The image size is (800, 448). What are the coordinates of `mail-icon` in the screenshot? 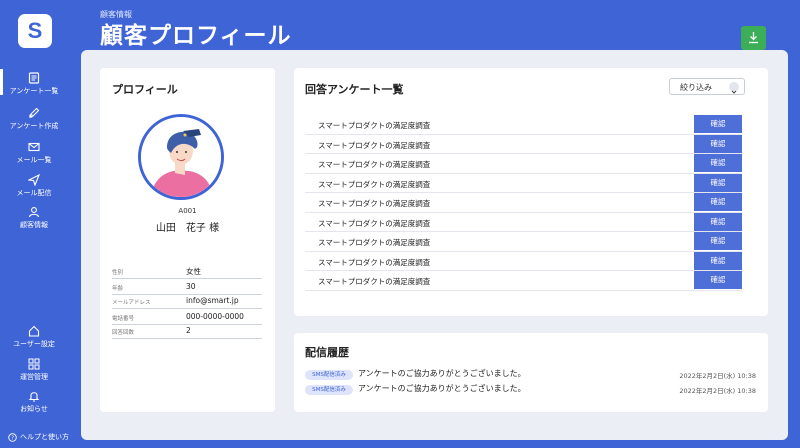 It's located at (34, 147).